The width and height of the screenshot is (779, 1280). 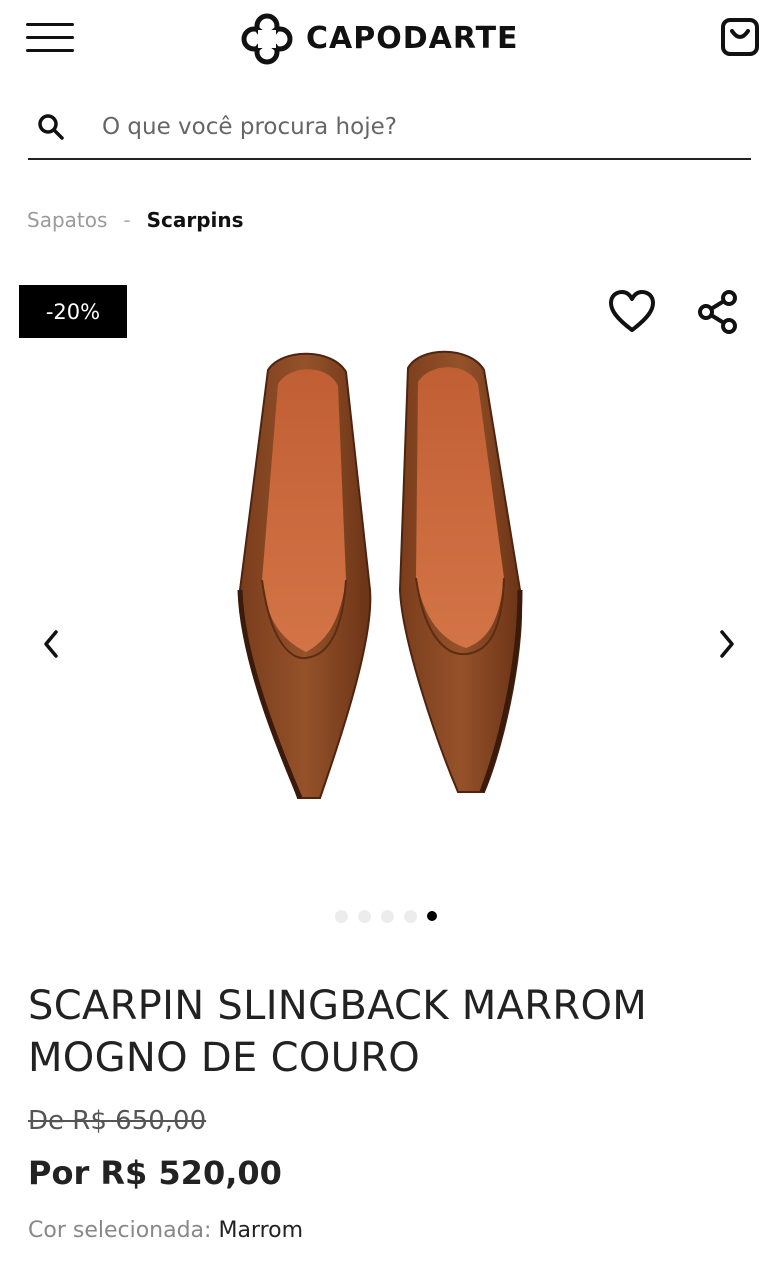 I want to click on gallery-next-button, so click(x=727, y=644).